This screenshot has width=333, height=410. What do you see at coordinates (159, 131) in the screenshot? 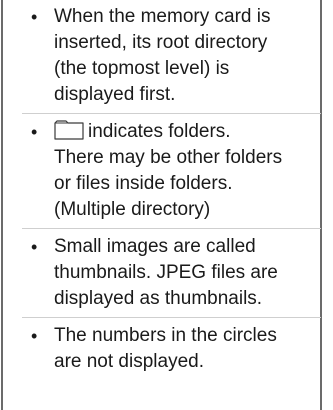
I see `folder-caption: indicates folders.` at bounding box center [159, 131].